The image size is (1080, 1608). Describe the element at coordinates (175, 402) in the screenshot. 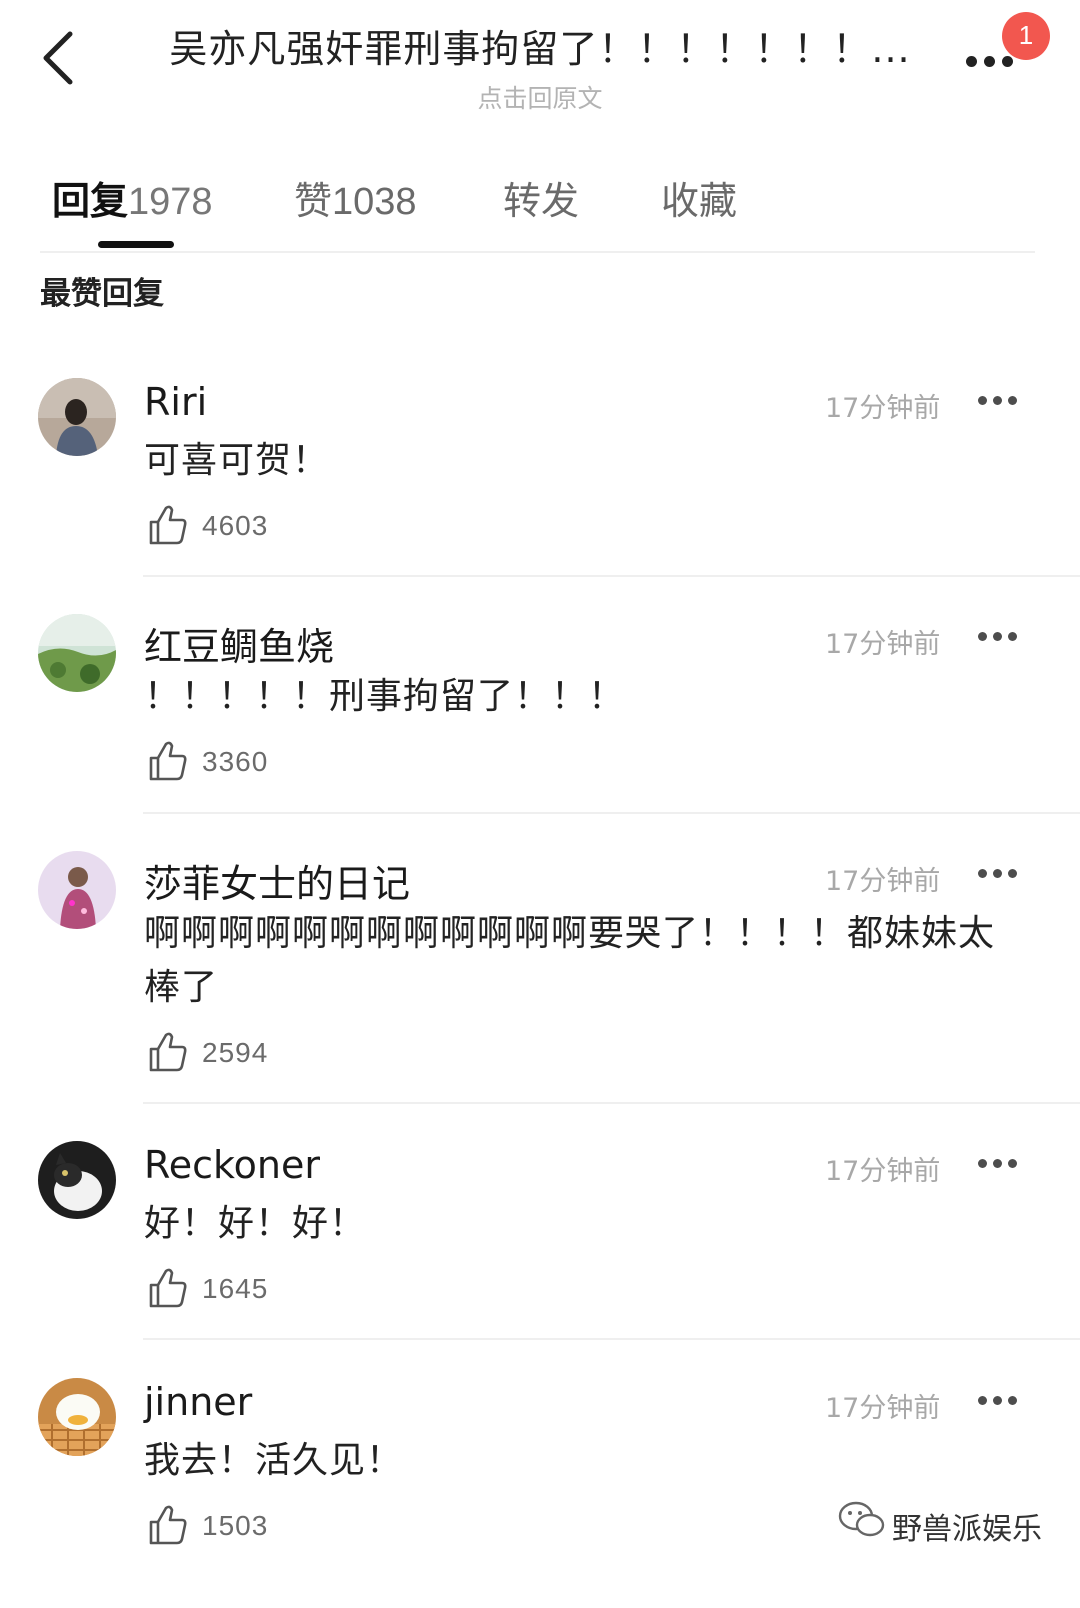

I see `username: Riri` at that location.